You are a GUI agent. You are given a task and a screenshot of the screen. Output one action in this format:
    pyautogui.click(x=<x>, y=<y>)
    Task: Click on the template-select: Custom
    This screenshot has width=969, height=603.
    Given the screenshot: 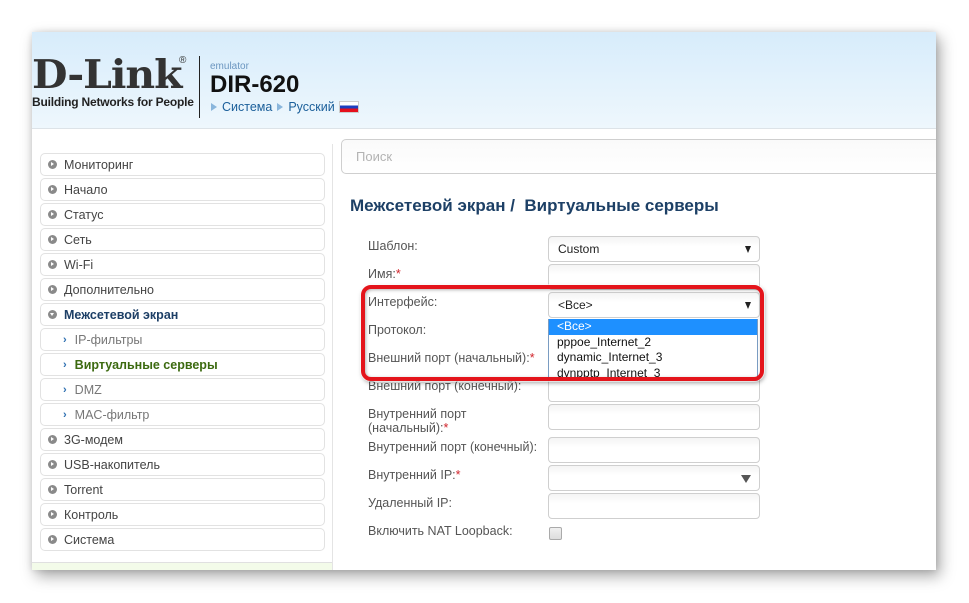 What is the action you would take?
    pyautogui.click(x=654, y=249)
    